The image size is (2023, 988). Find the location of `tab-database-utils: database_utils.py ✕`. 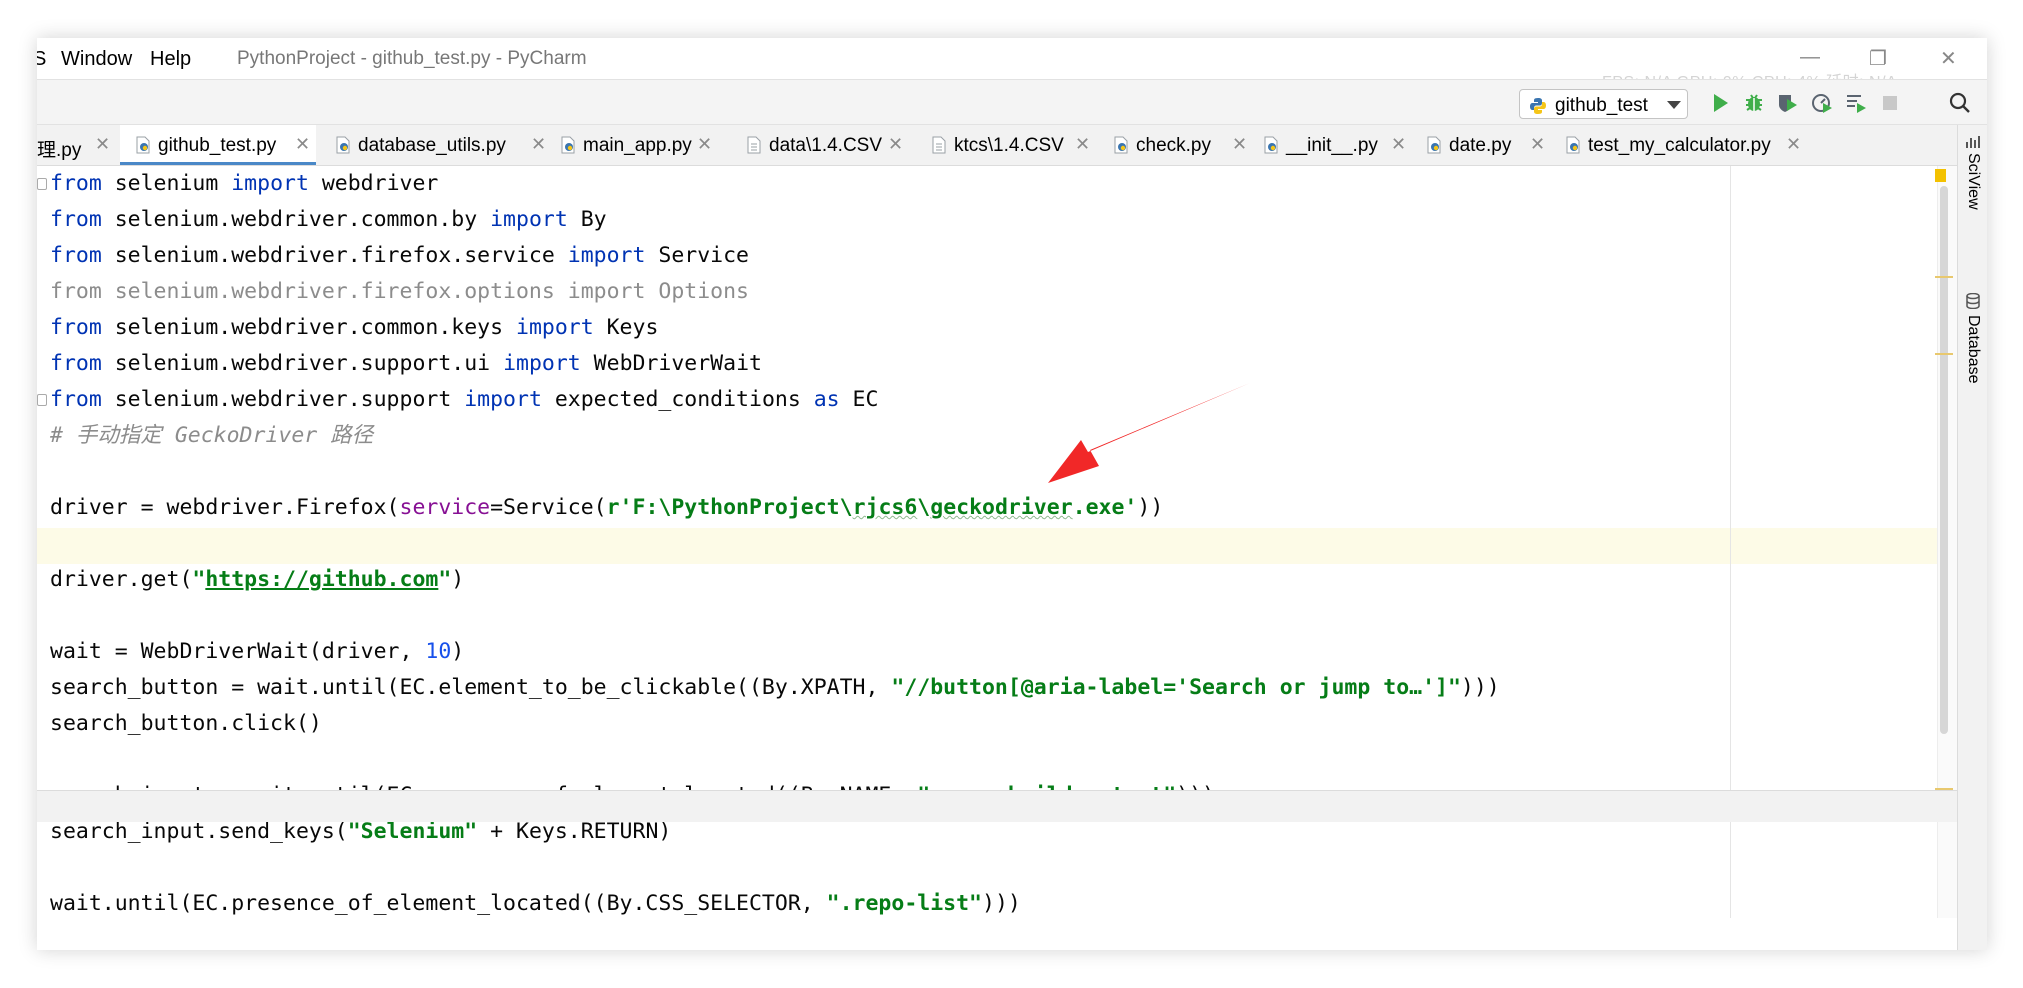

tab-database-utils: database_utils.py ✕ is located at coordinates (441, 145).